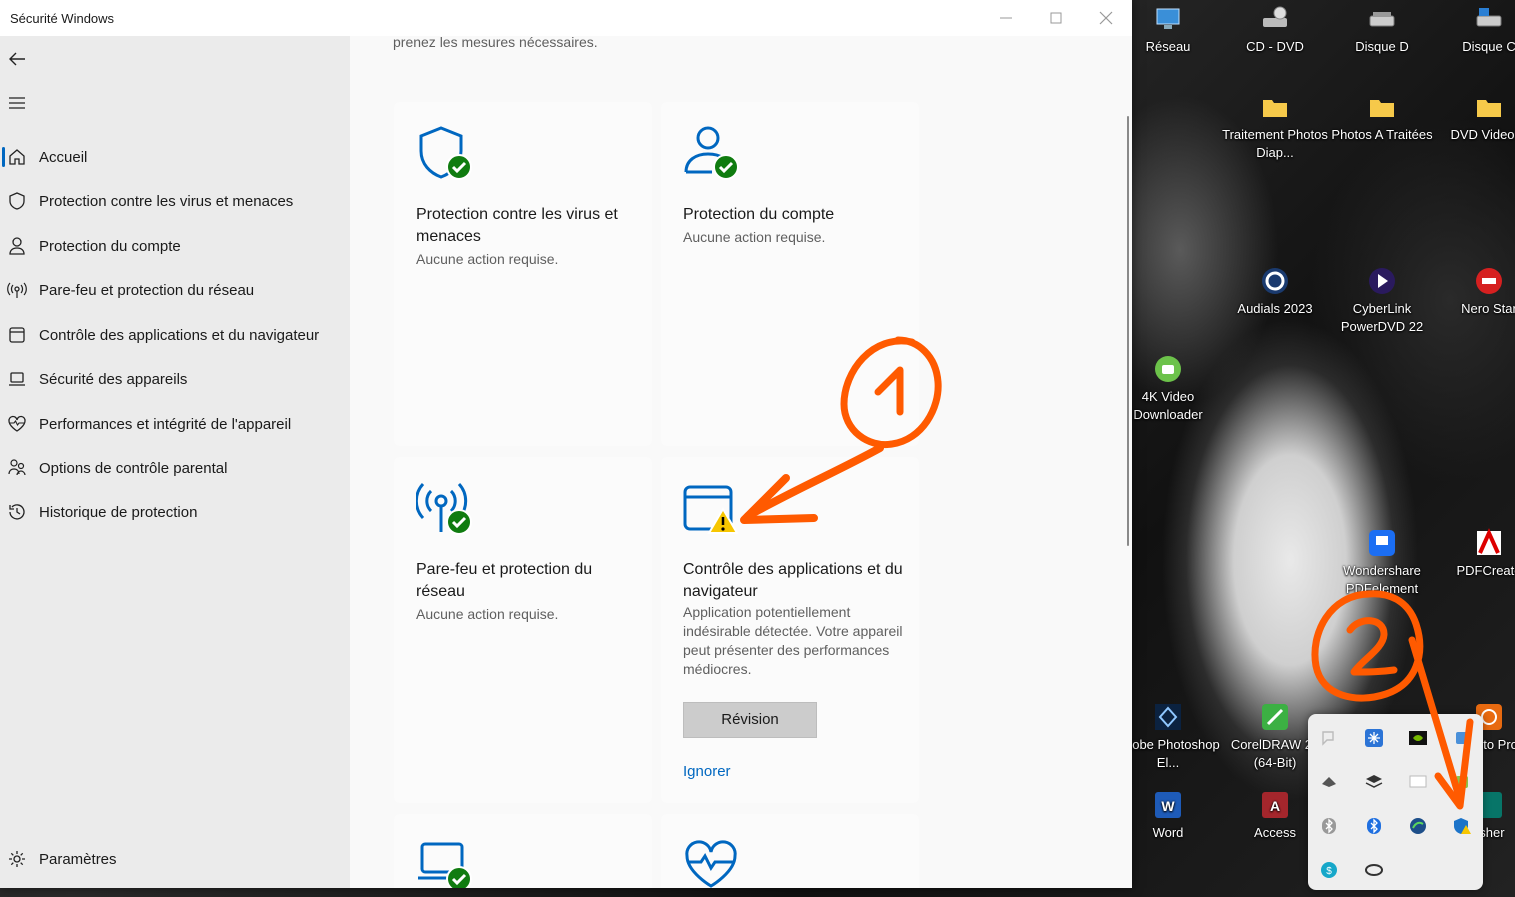 The height and width of the screenshot is (897, 1515). What do you see at coordinates (110, 246) in the screenshot?
I see `sidebar-item-label: Protection du compte` at bounding box center [110, 246].